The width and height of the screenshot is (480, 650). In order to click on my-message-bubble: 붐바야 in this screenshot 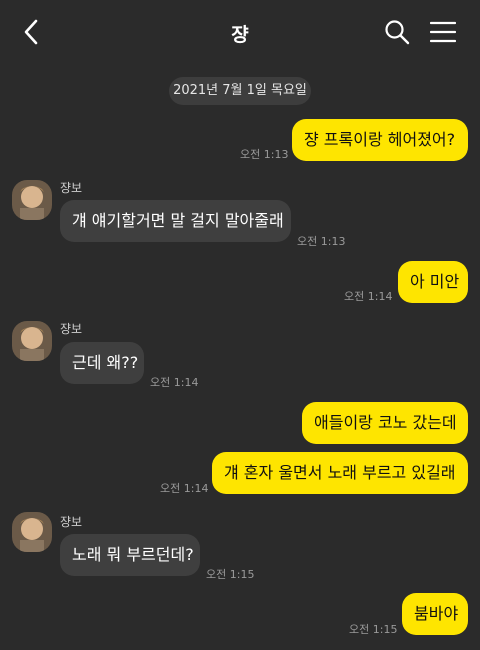, I will do `click(435, 614)`.